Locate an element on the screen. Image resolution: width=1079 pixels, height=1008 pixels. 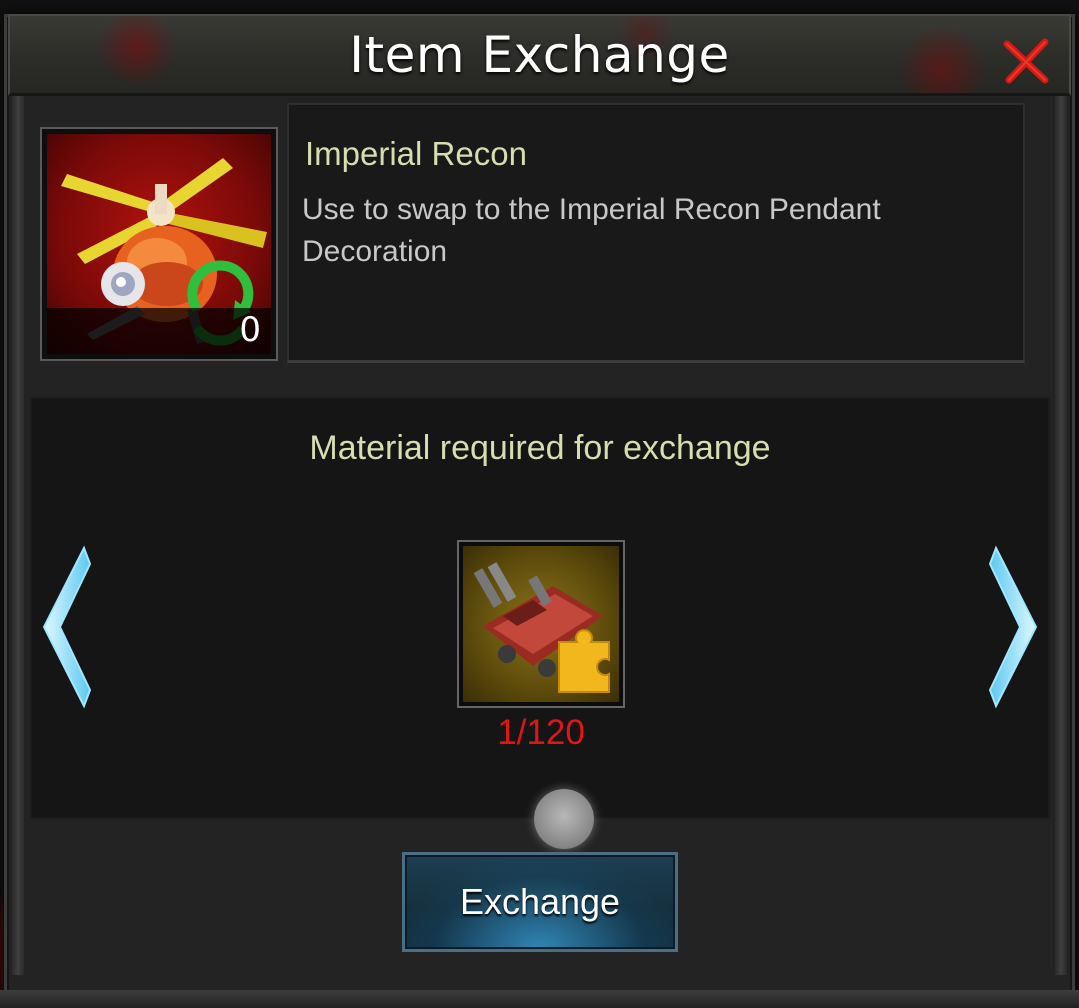
item-owned-count: 0 is located at coordinates (250, 330).